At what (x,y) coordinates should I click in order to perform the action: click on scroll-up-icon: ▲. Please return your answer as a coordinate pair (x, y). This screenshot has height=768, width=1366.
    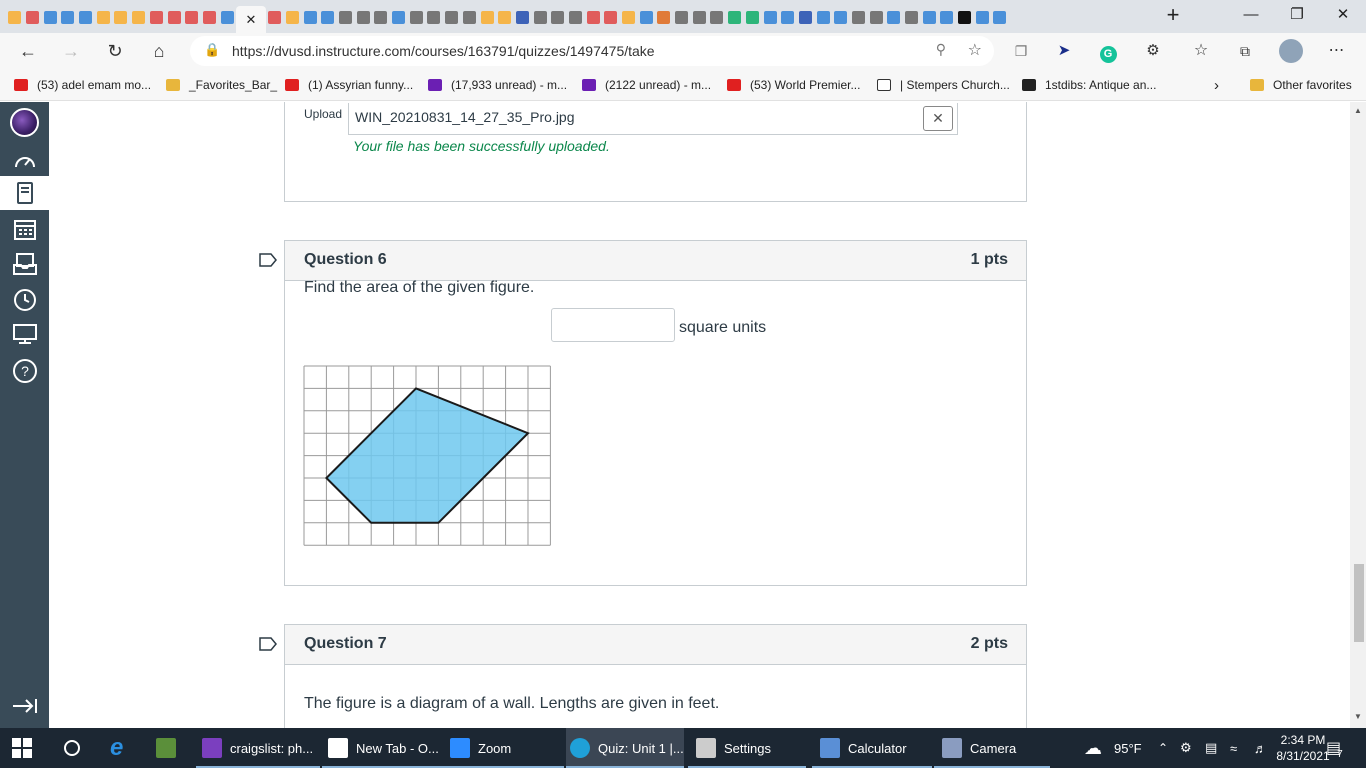
    Looking at the image, I should click on (1358, 110).